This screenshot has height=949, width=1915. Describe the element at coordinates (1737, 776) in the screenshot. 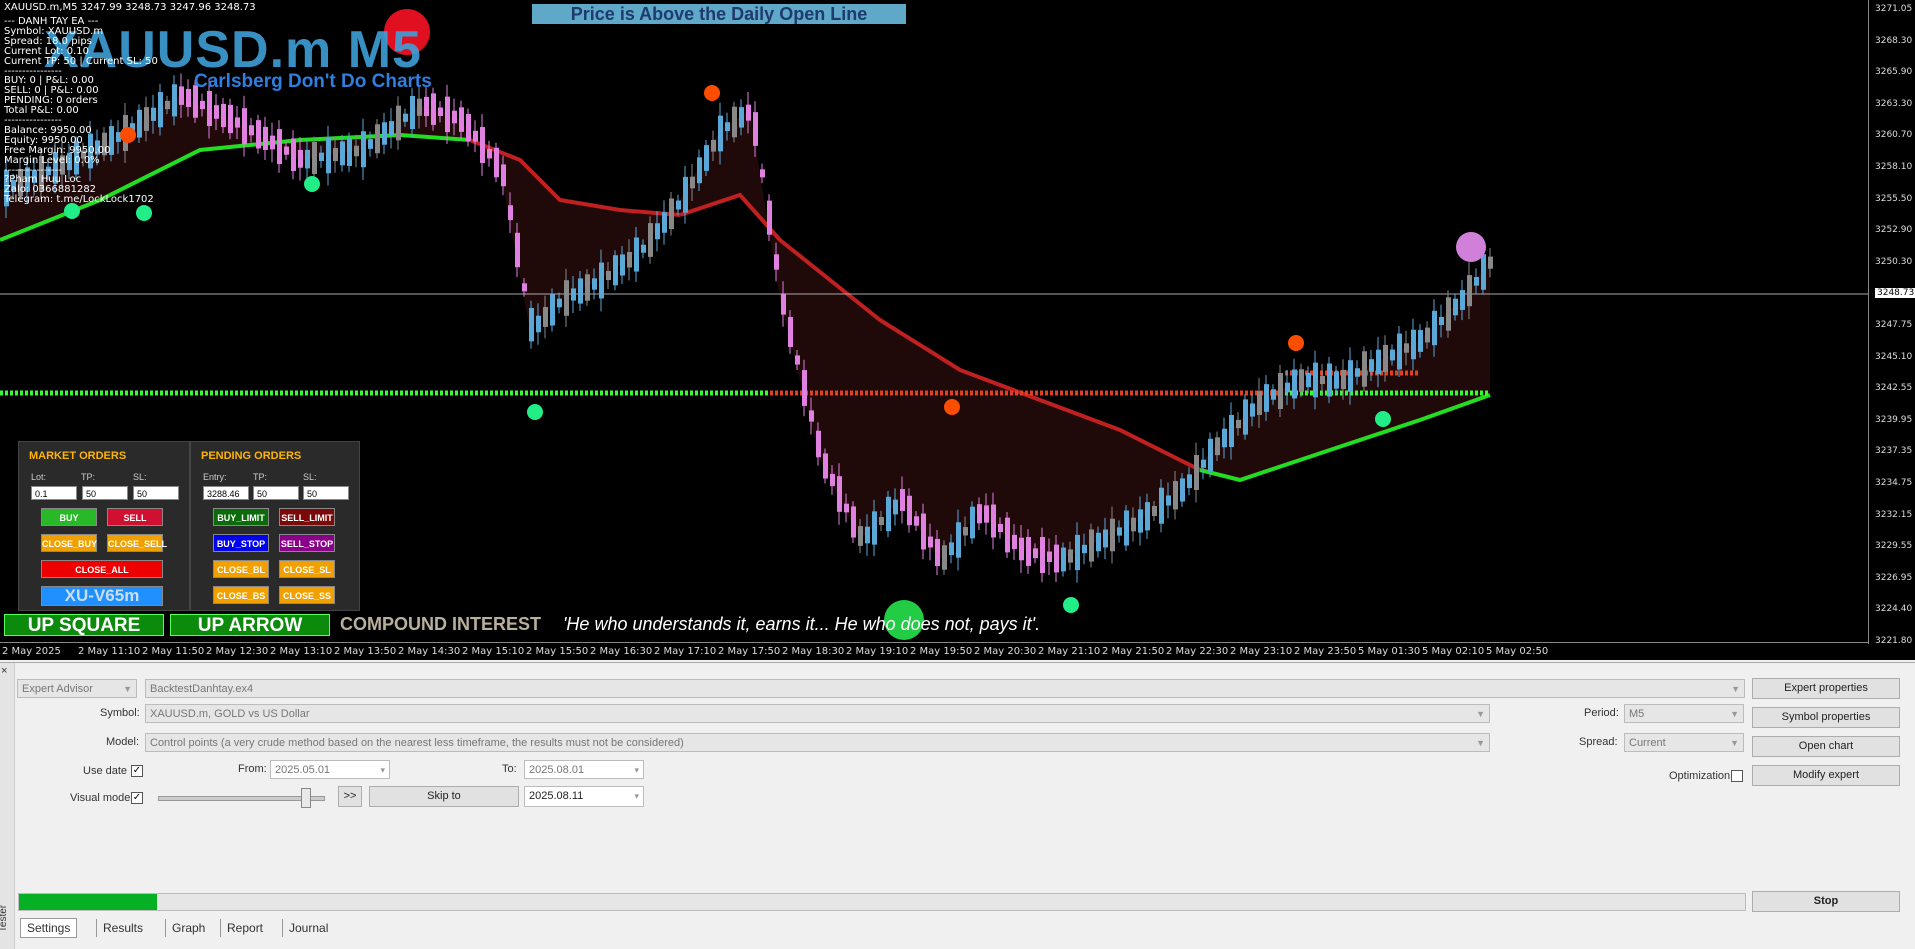

I see `optimization-checkbox` at that location.